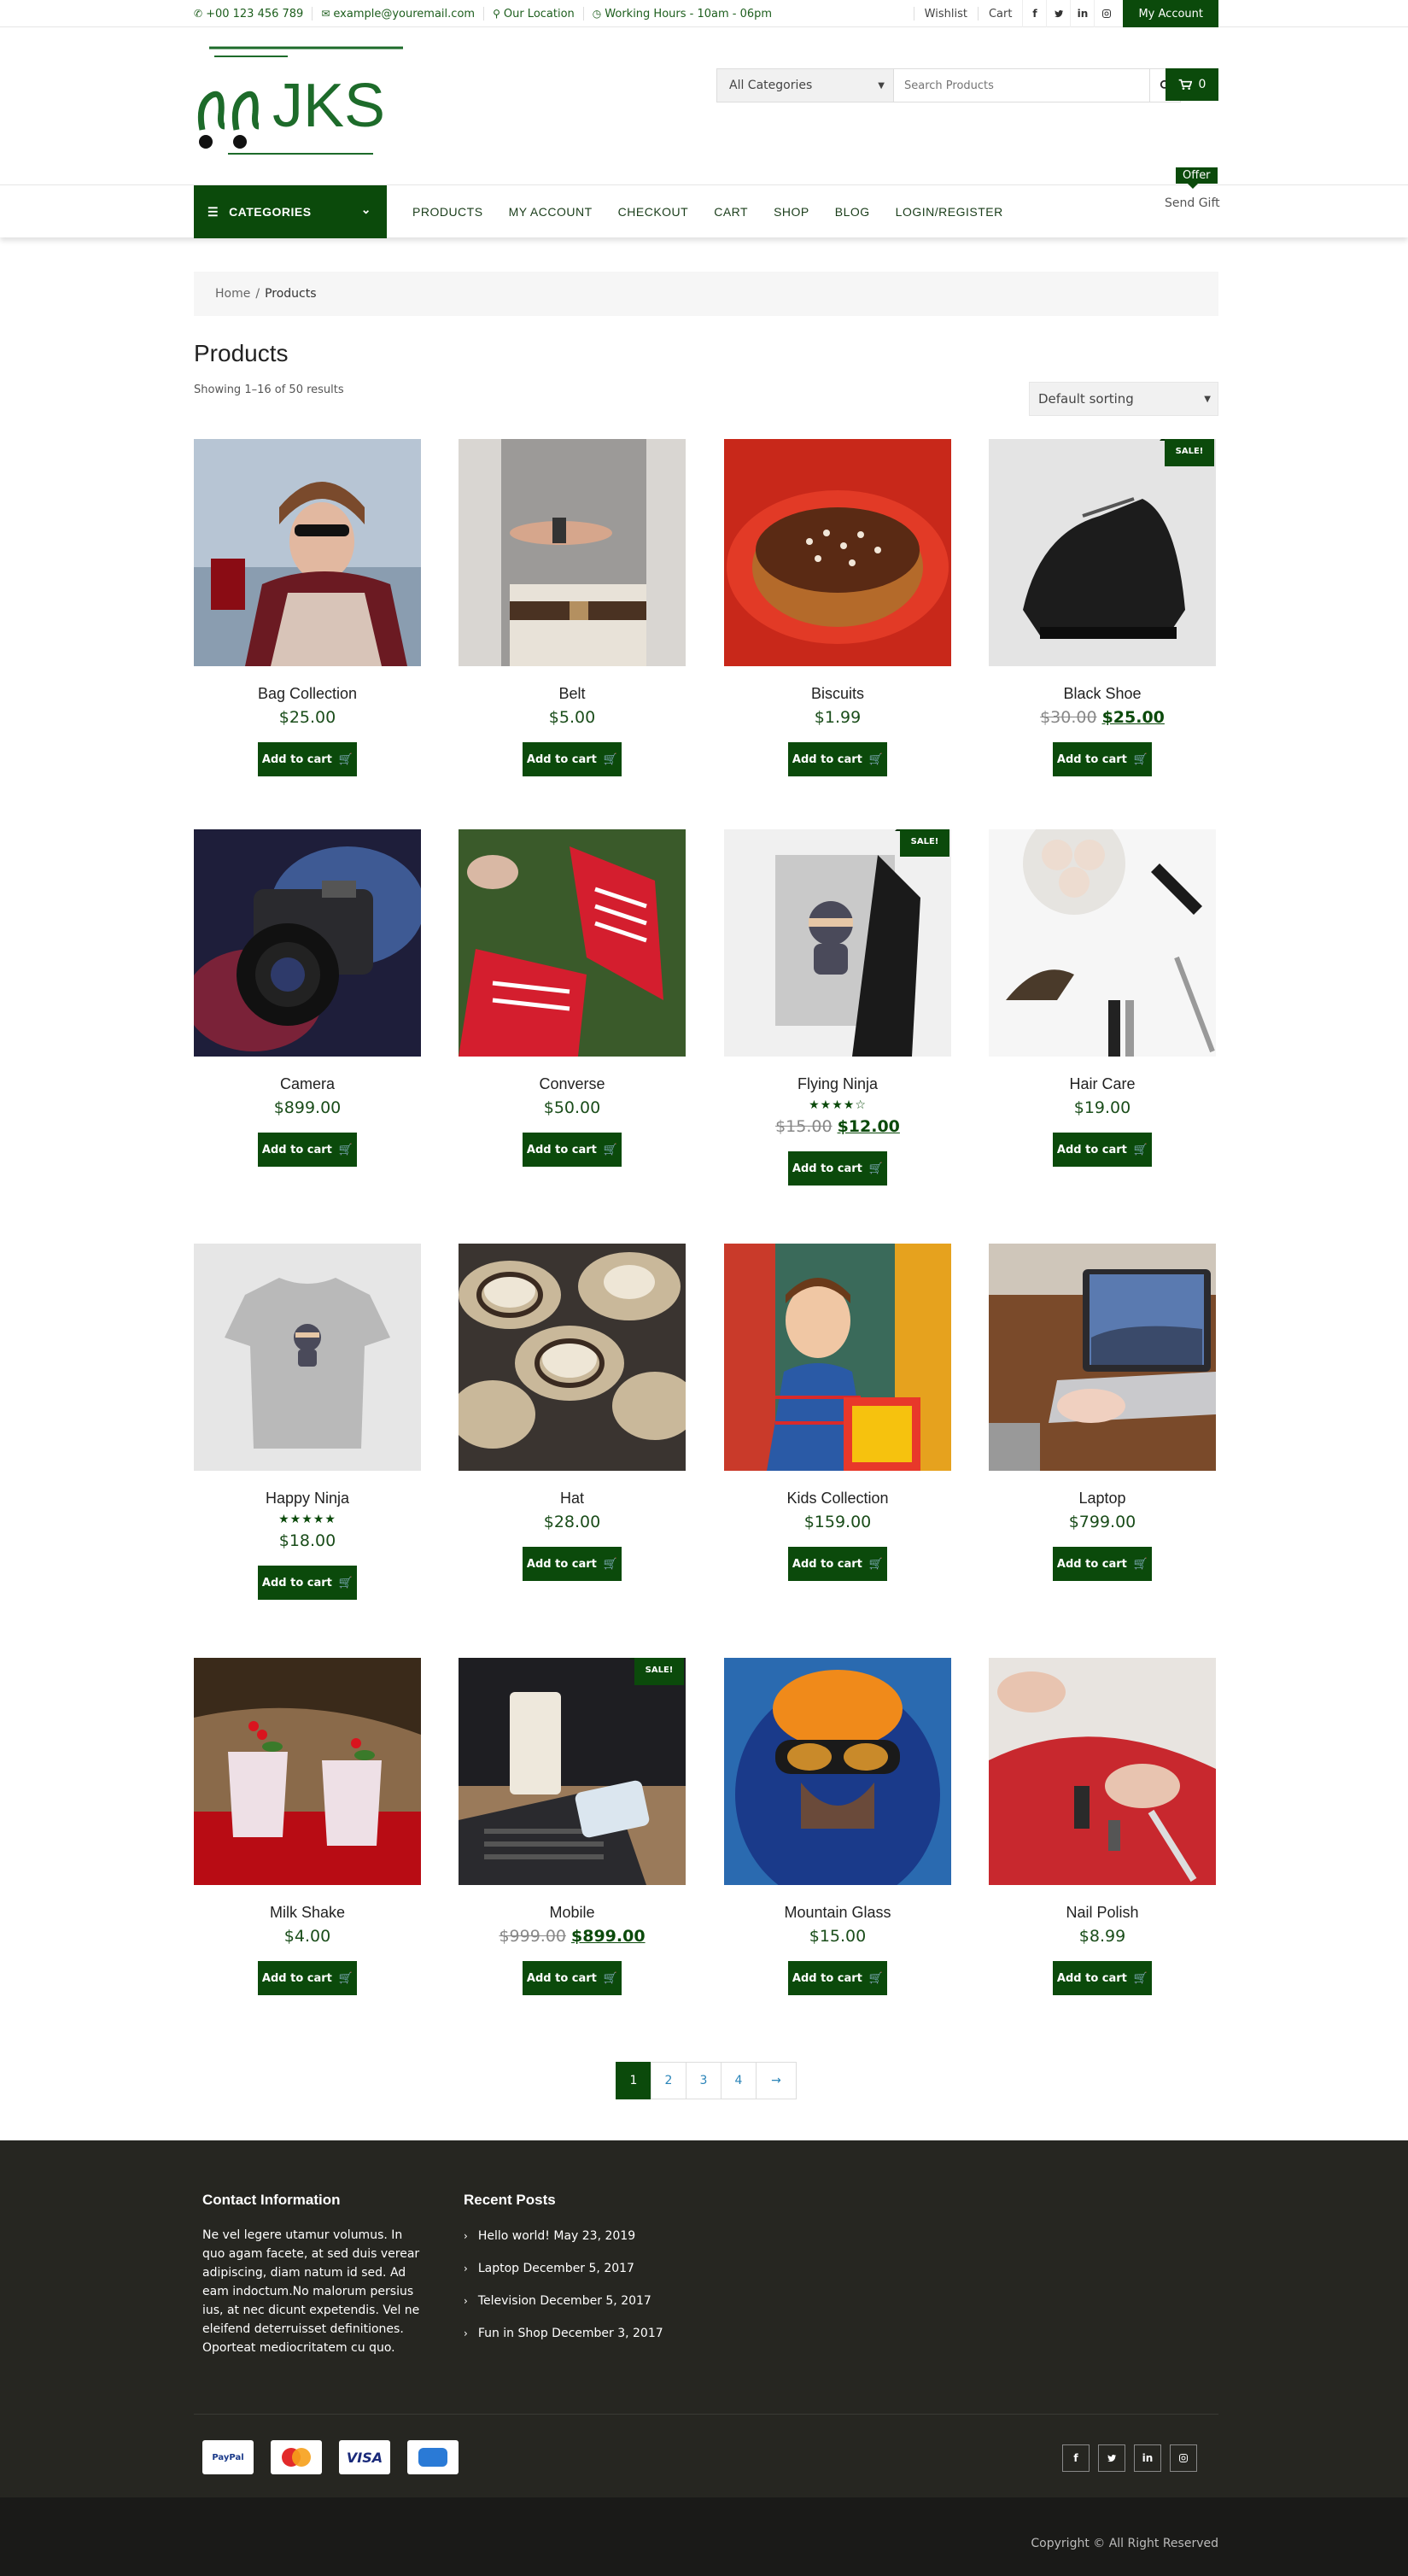 The height and width of the screenshot is (2576, 1408). I want to click on product-name: Hat, so click(572, 1499).